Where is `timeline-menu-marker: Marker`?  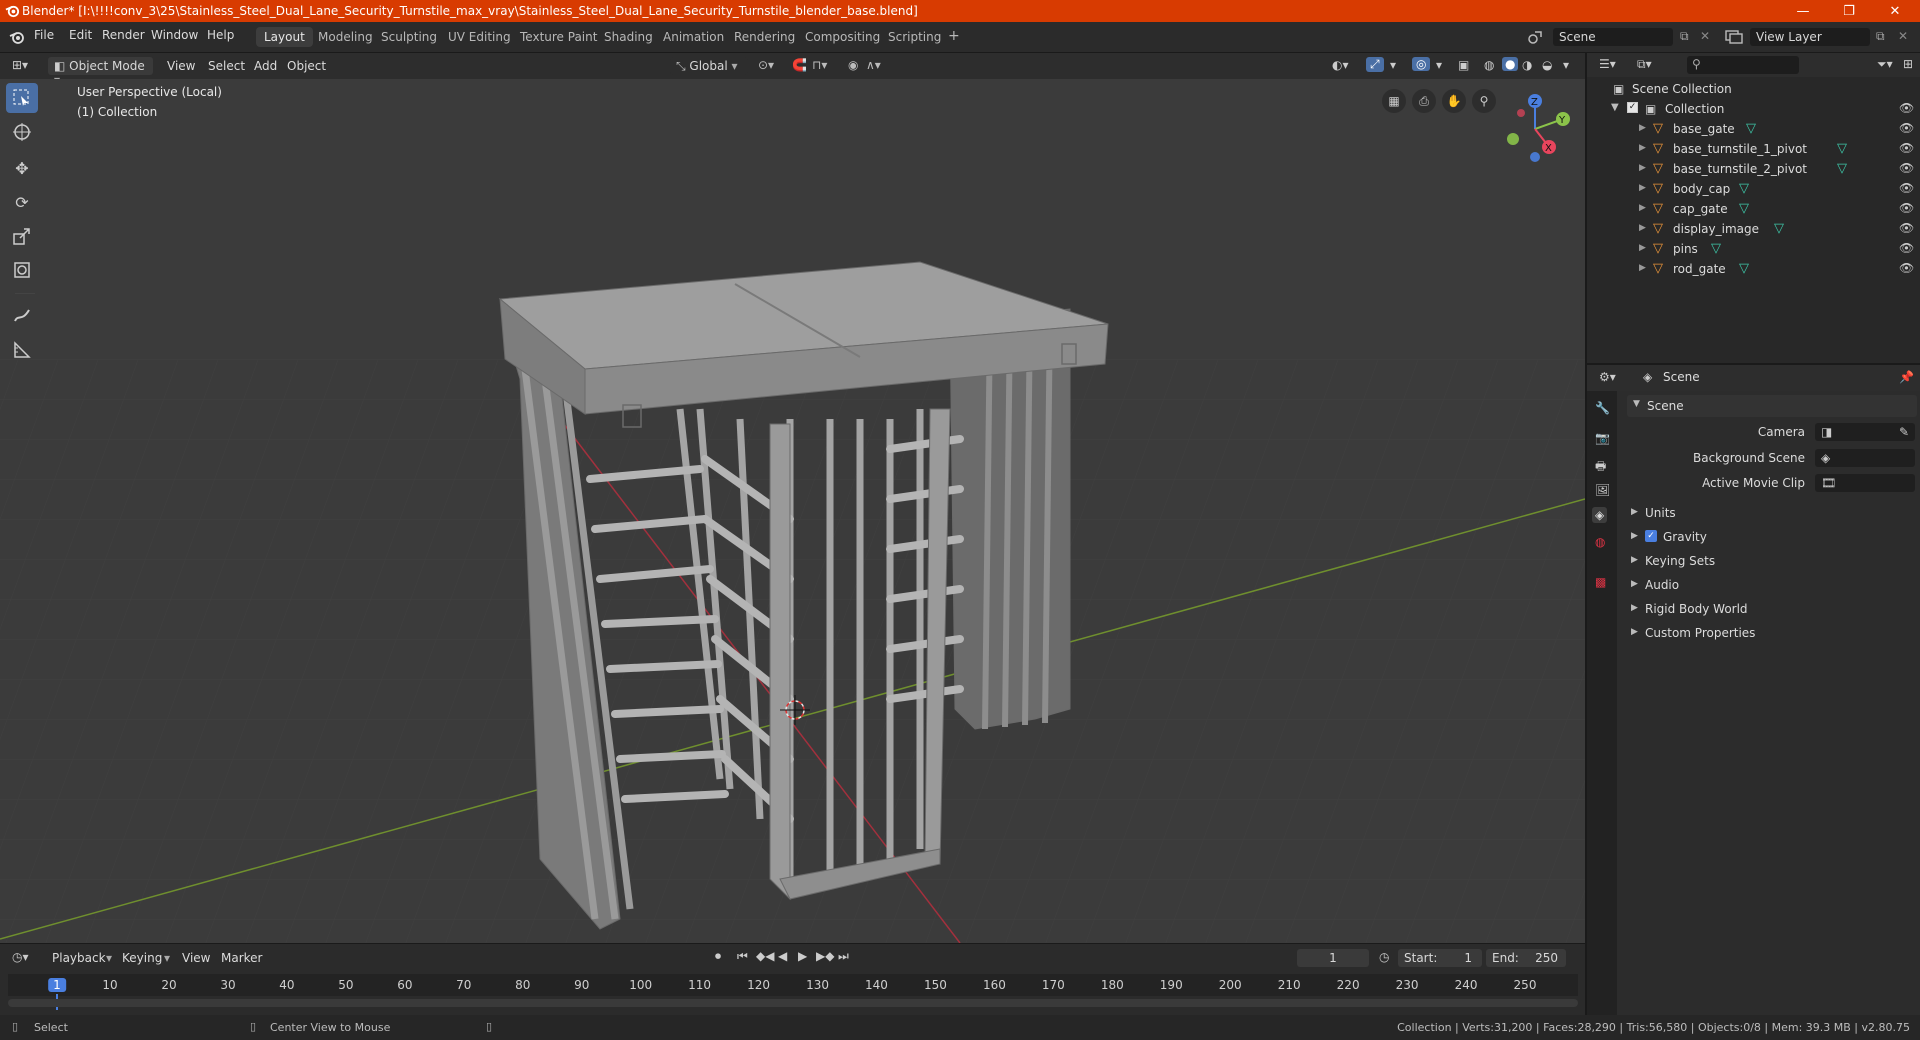
timeline-menu-marker: Marker is located at coordinates (241, 958).